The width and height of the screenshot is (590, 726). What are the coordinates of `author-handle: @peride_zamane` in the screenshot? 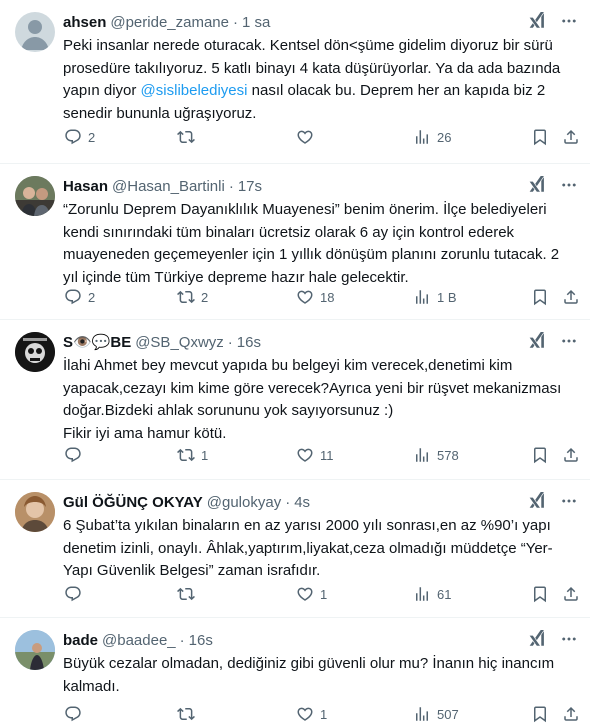 It's located at (169, 22).